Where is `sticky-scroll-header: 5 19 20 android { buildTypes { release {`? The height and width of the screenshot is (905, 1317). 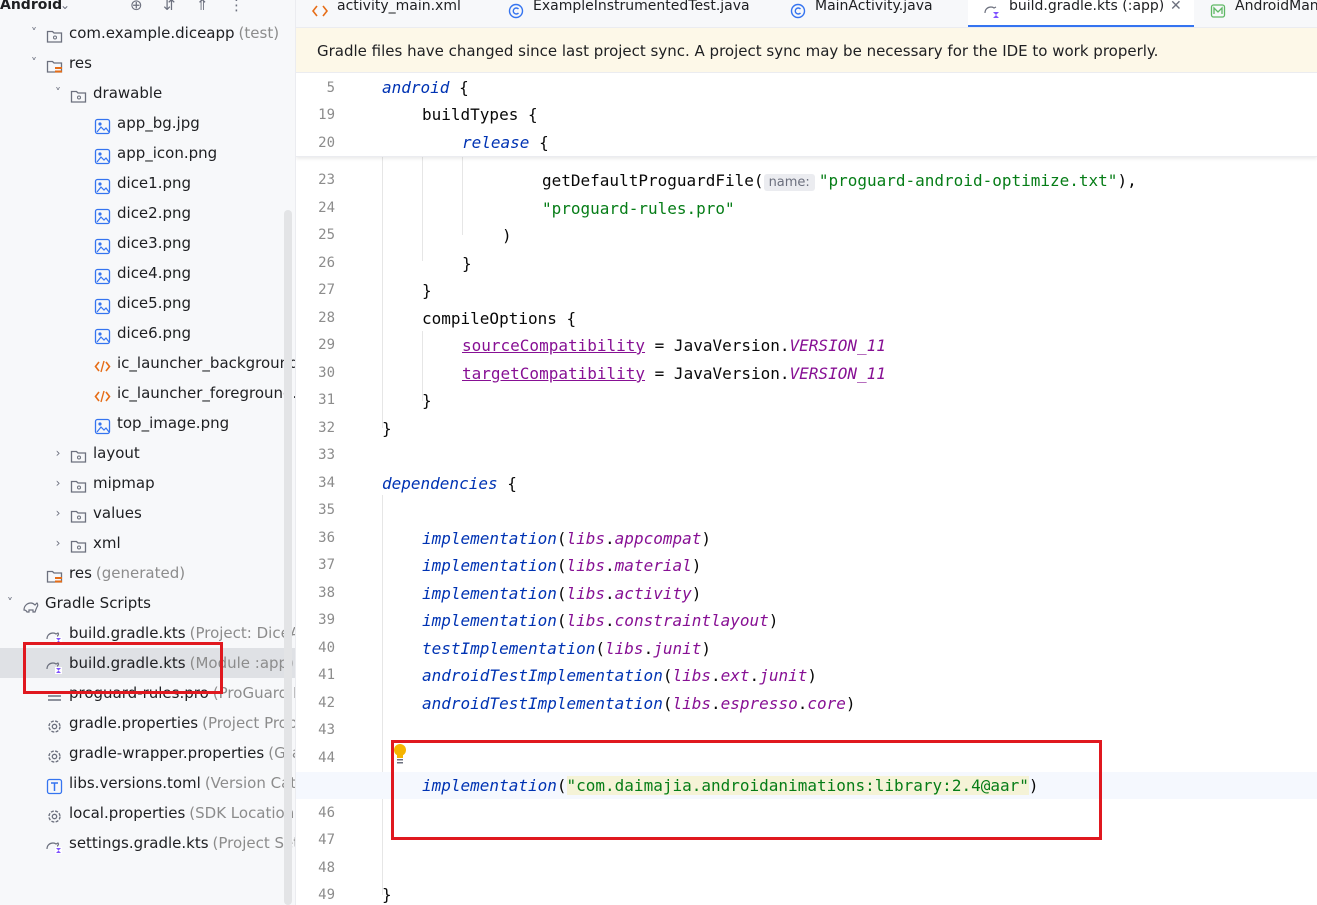
sticky-scroll-header: 5 19 20 android { buildTypes { release { is located at coordinates (806, 115).